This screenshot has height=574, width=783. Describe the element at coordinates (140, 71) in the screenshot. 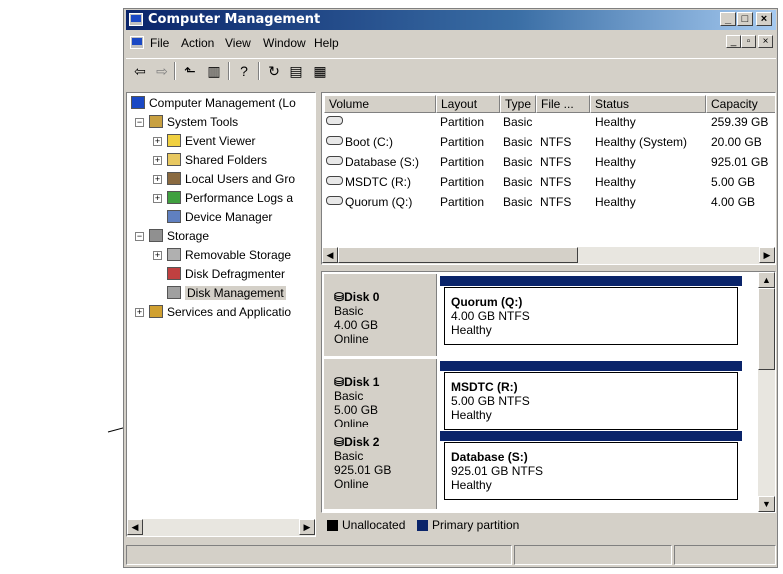

I see `back-icon: ⇦` at that location.